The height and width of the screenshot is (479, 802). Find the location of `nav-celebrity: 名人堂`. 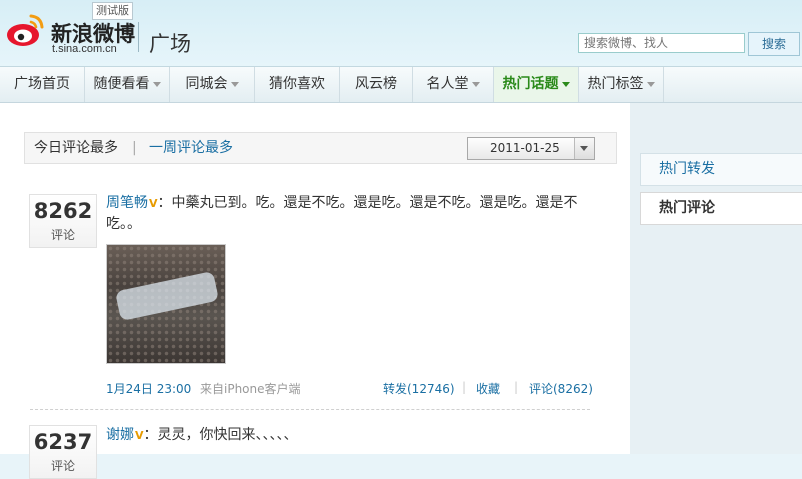

nav-celebrity: 名人堂 is located at coordinates (453, 84).